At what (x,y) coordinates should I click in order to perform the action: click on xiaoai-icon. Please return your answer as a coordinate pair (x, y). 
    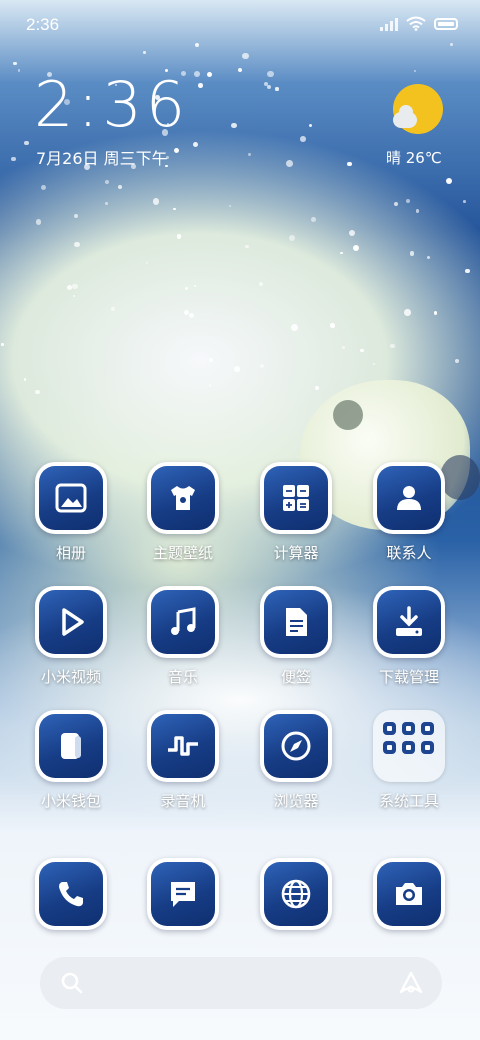
    Looking at the image, I should click on (411, 983).